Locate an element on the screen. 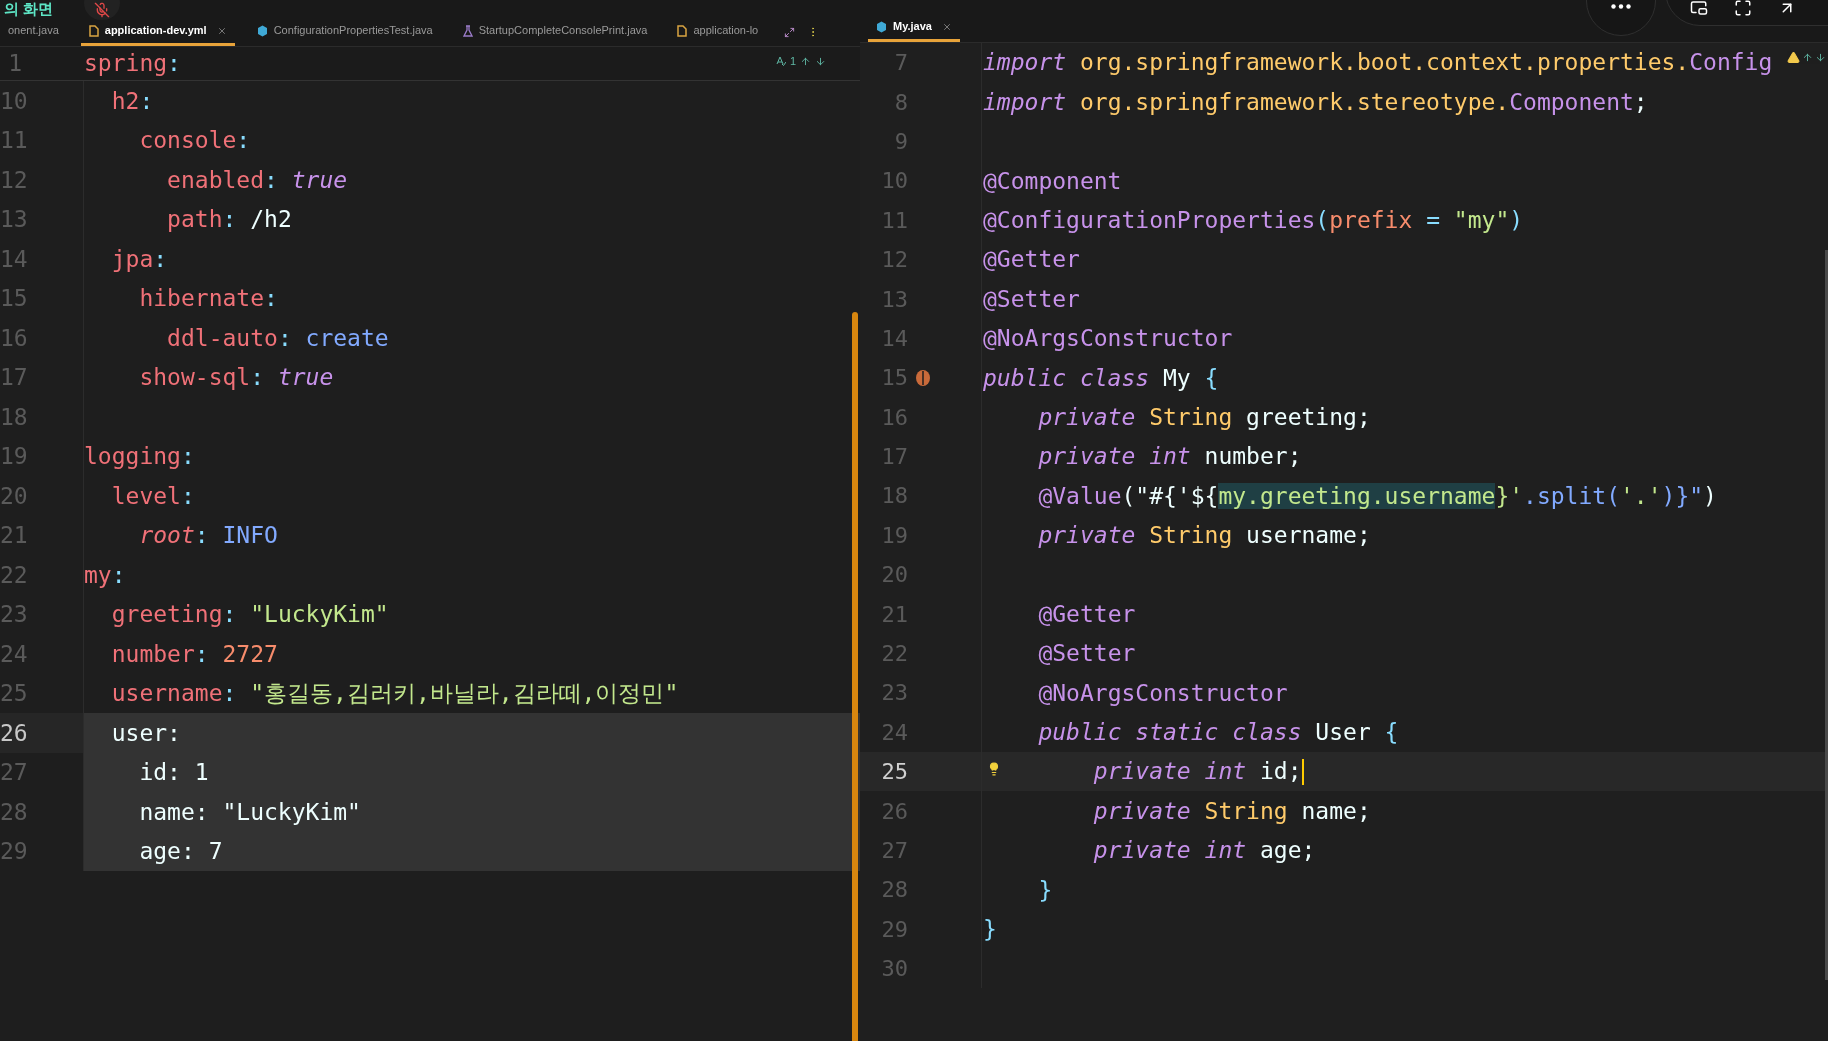 The height and width of the screenshot is (1041, 1828). spellcheck-icon is located at coordinates (780, 61).